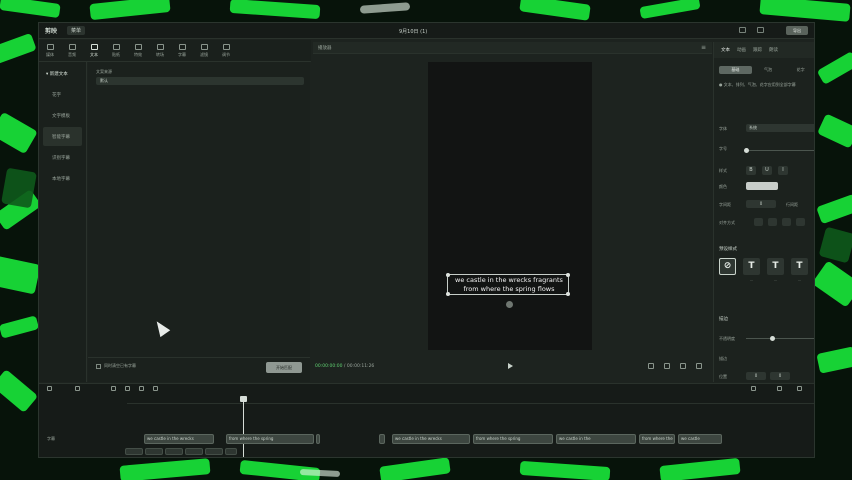 The height and width of the screenshot is (480, 852). Describe the element at coordinates (761, 204) in the screenshot. I see `spacing-input: 0` at that location.